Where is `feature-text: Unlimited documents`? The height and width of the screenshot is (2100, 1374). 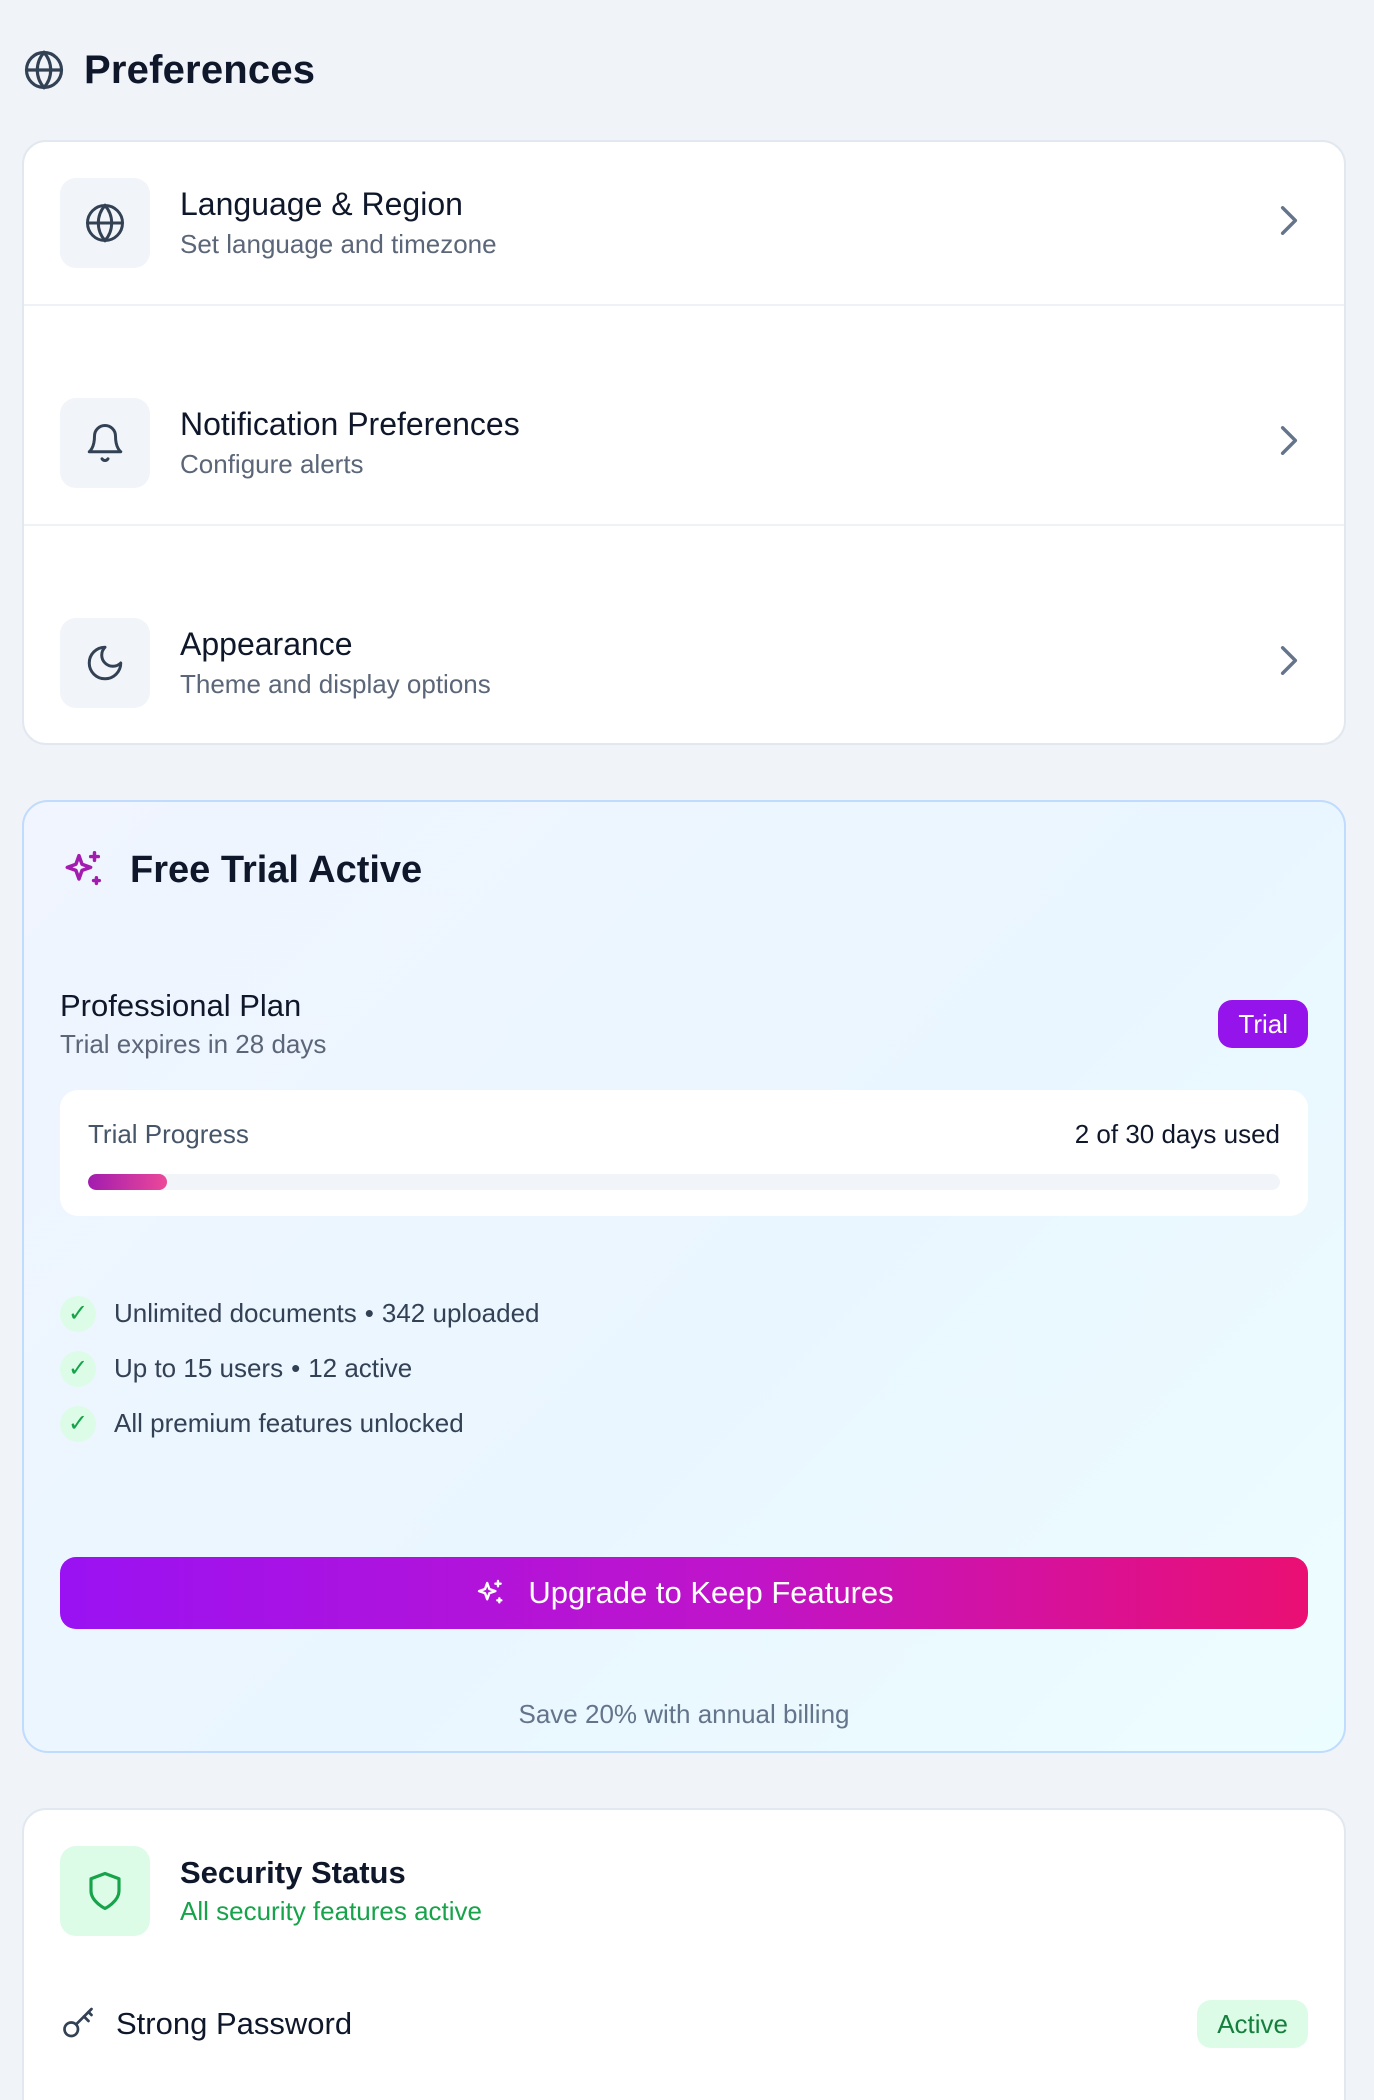 feature-text: Unlimited documents is located at coordinates (235, 1313).